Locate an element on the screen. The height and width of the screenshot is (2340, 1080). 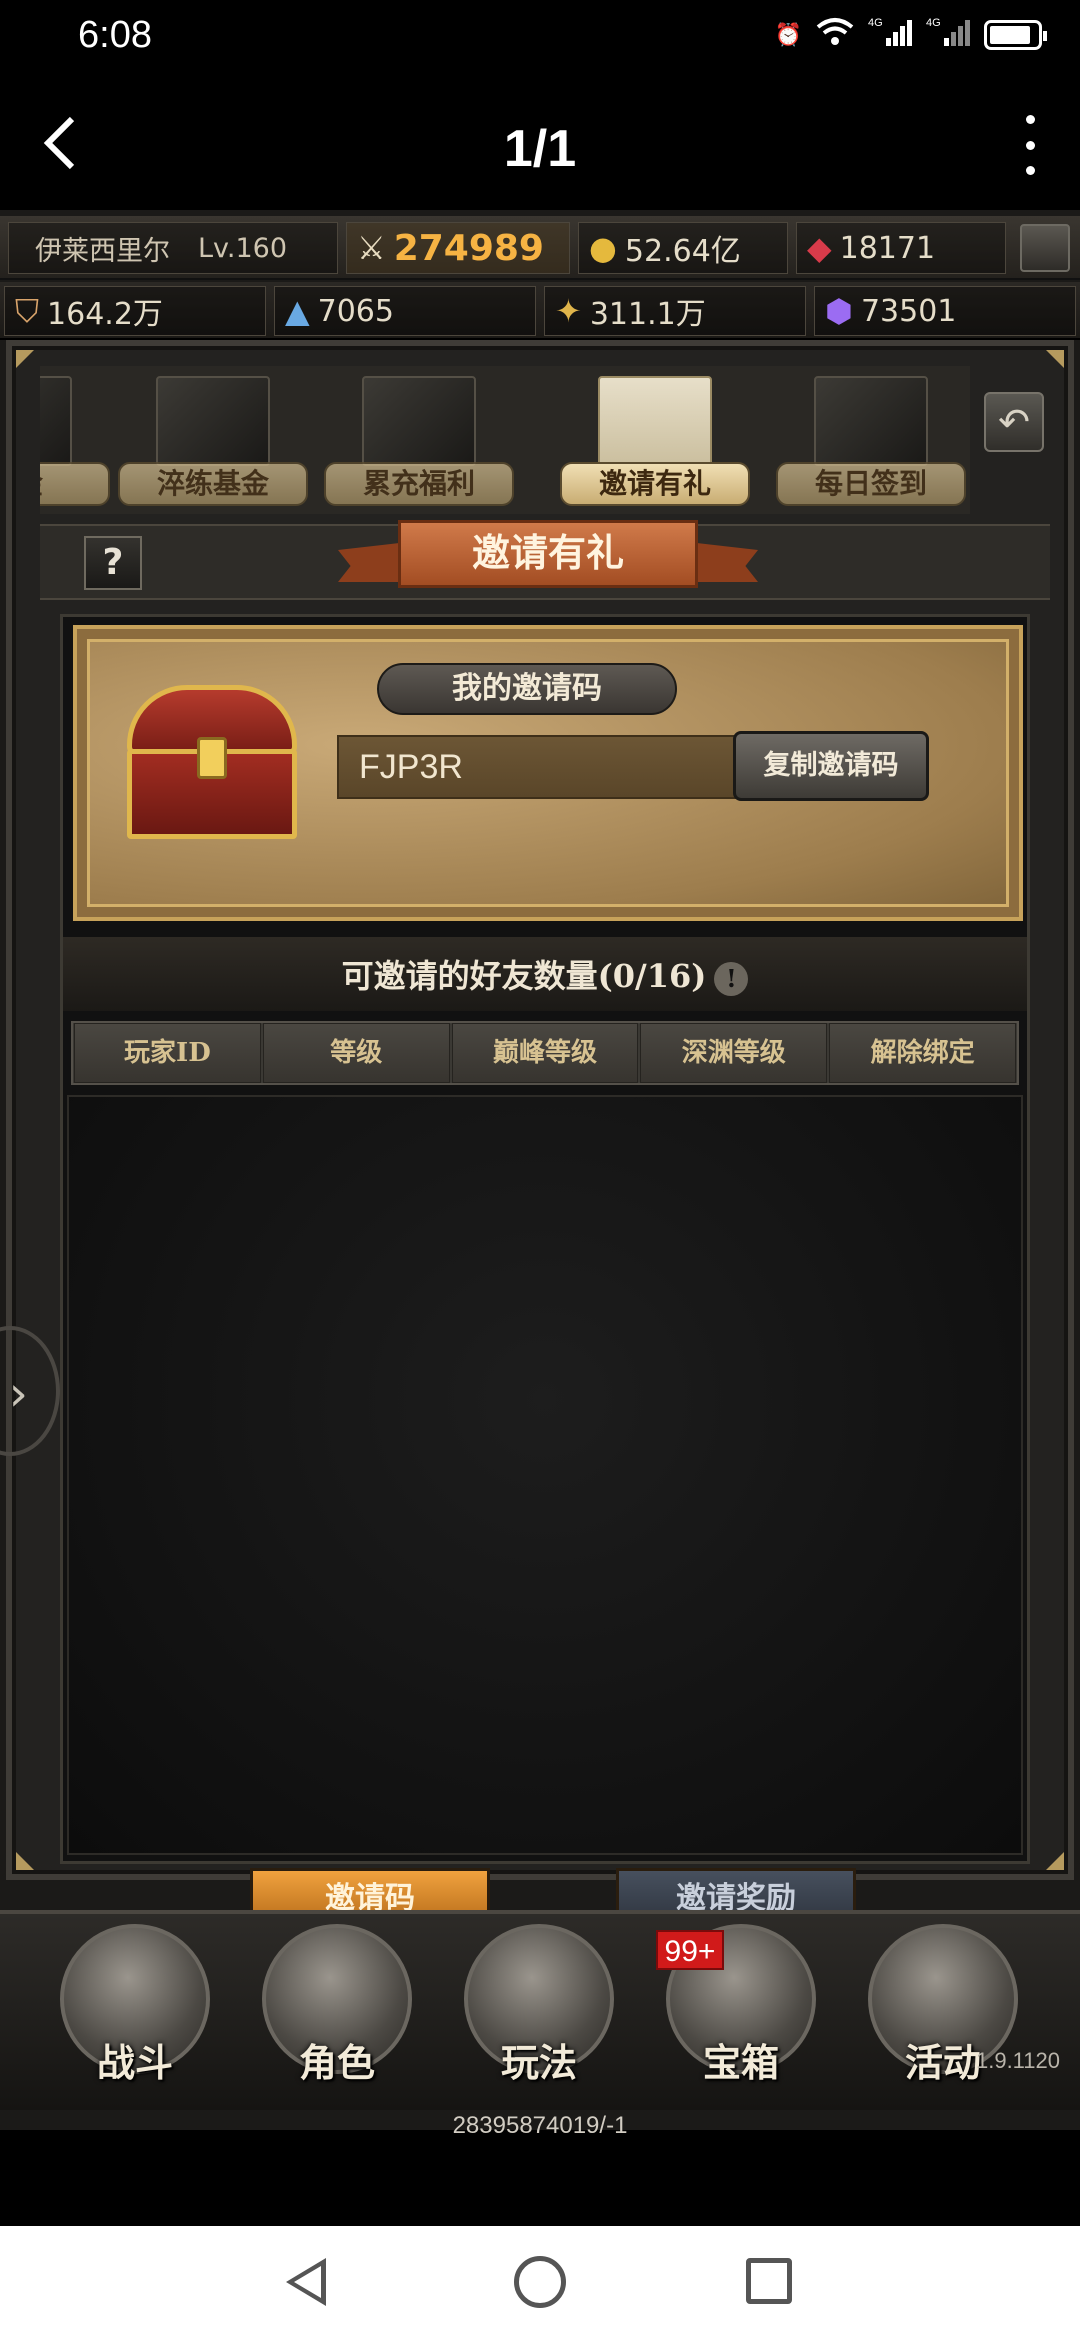
invite-code-card: 我的邀请码 FJP3R 复制邀请码 is located at coordinates (548, 773).